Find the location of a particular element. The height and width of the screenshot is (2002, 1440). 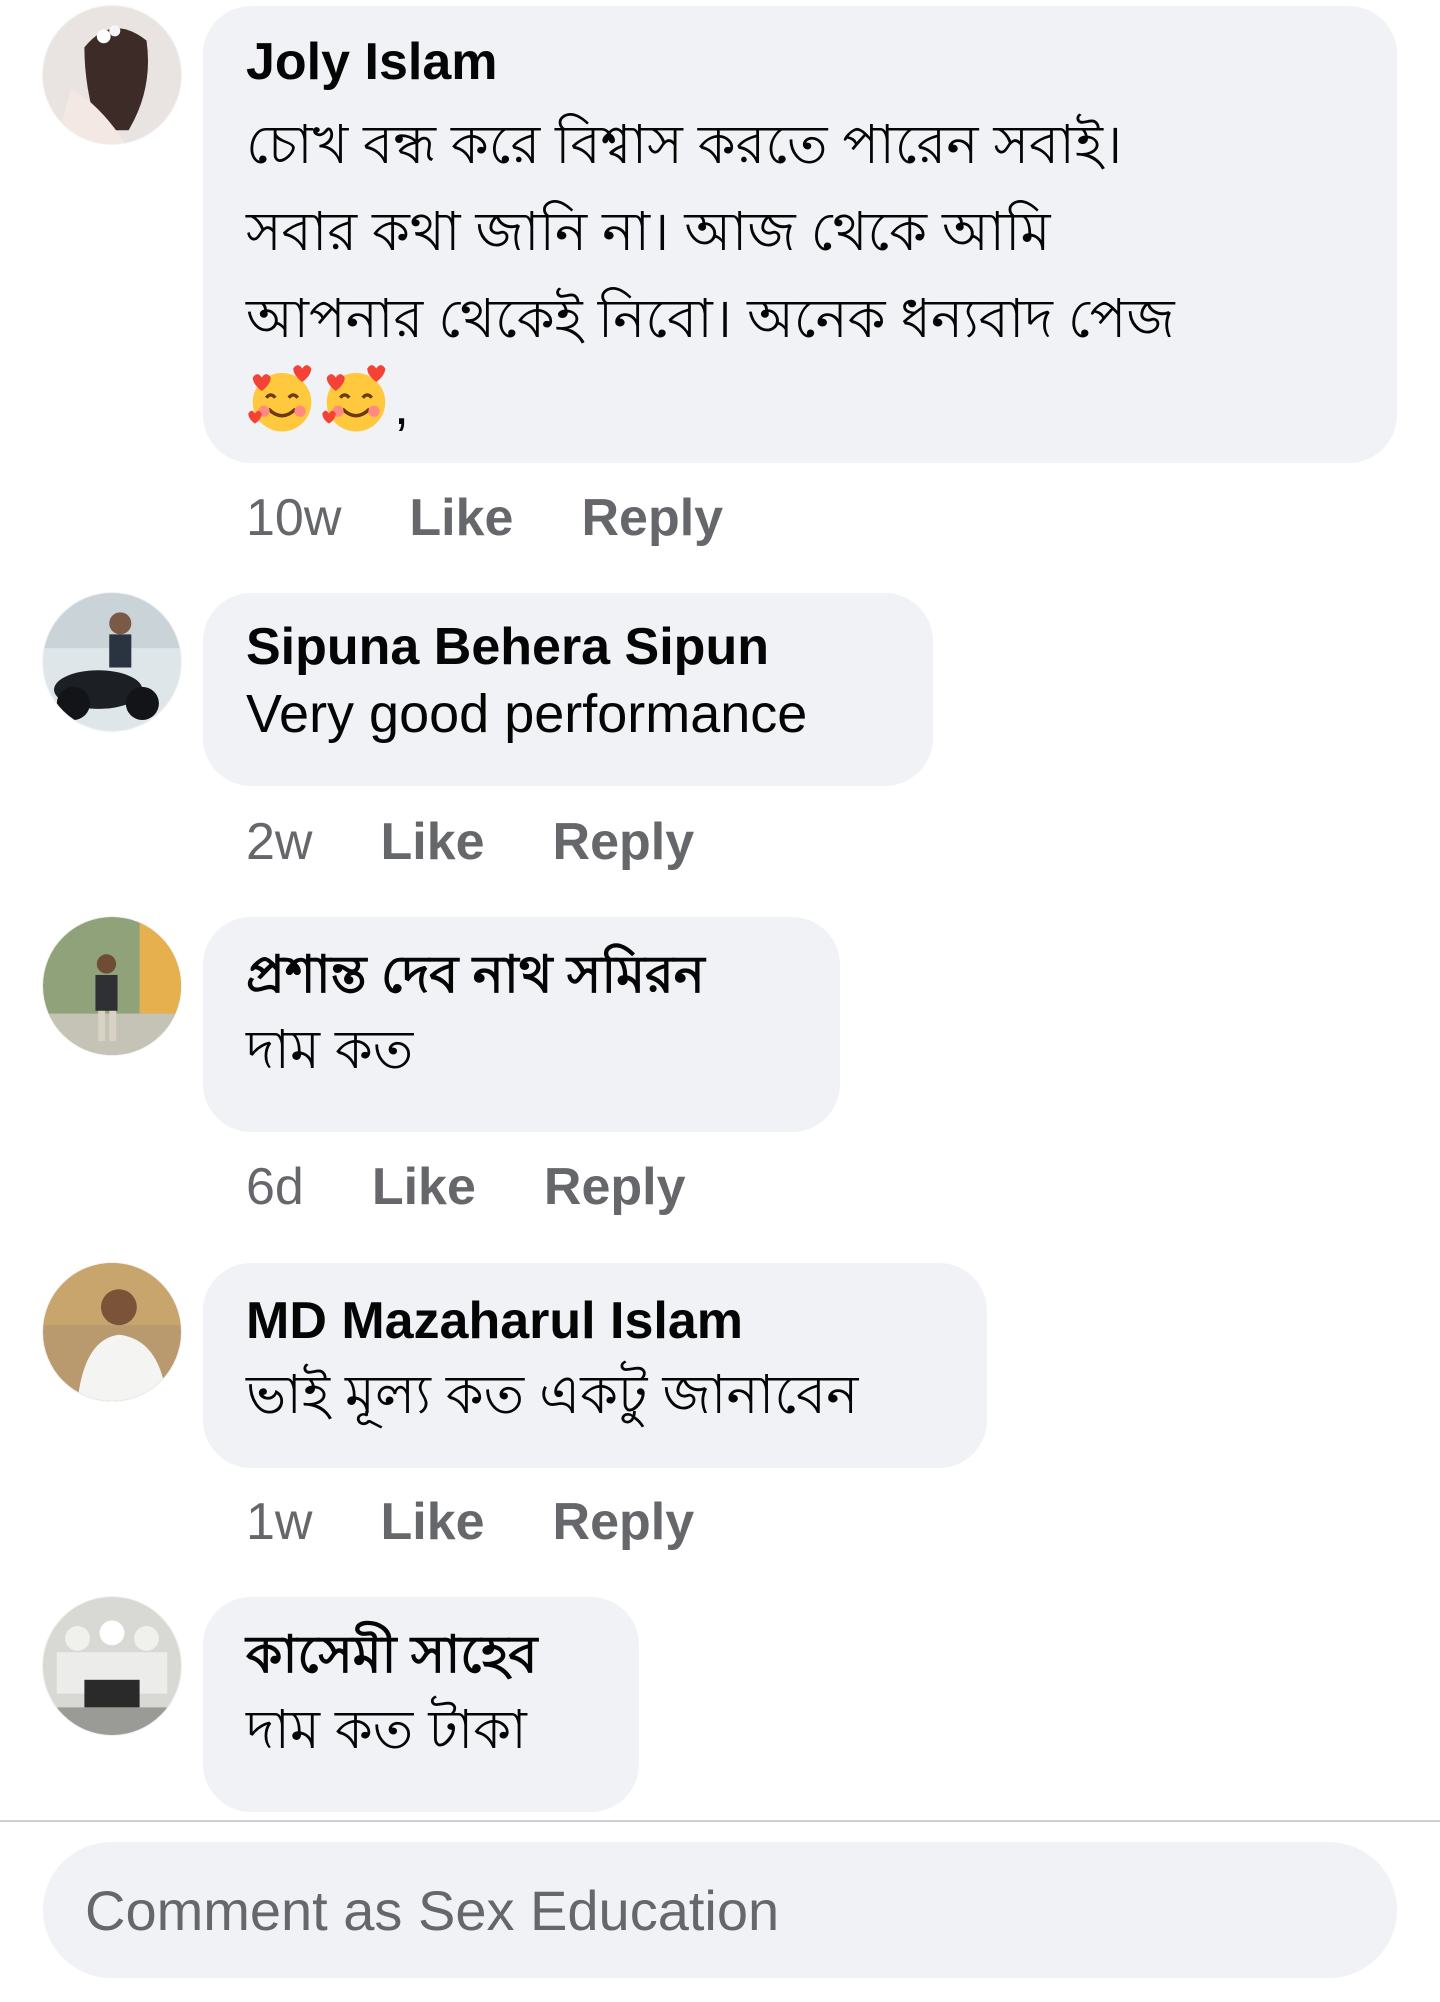

comment-input: Comment as Sex Education is located at coordinates (720, 1910).